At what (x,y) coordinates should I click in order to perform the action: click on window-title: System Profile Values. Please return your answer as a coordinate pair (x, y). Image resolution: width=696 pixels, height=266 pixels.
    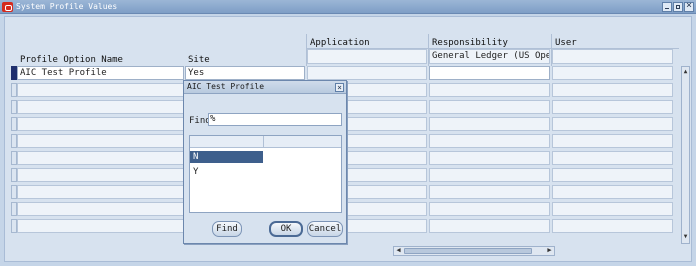
    Looking at the image, I should click on (67, 6).